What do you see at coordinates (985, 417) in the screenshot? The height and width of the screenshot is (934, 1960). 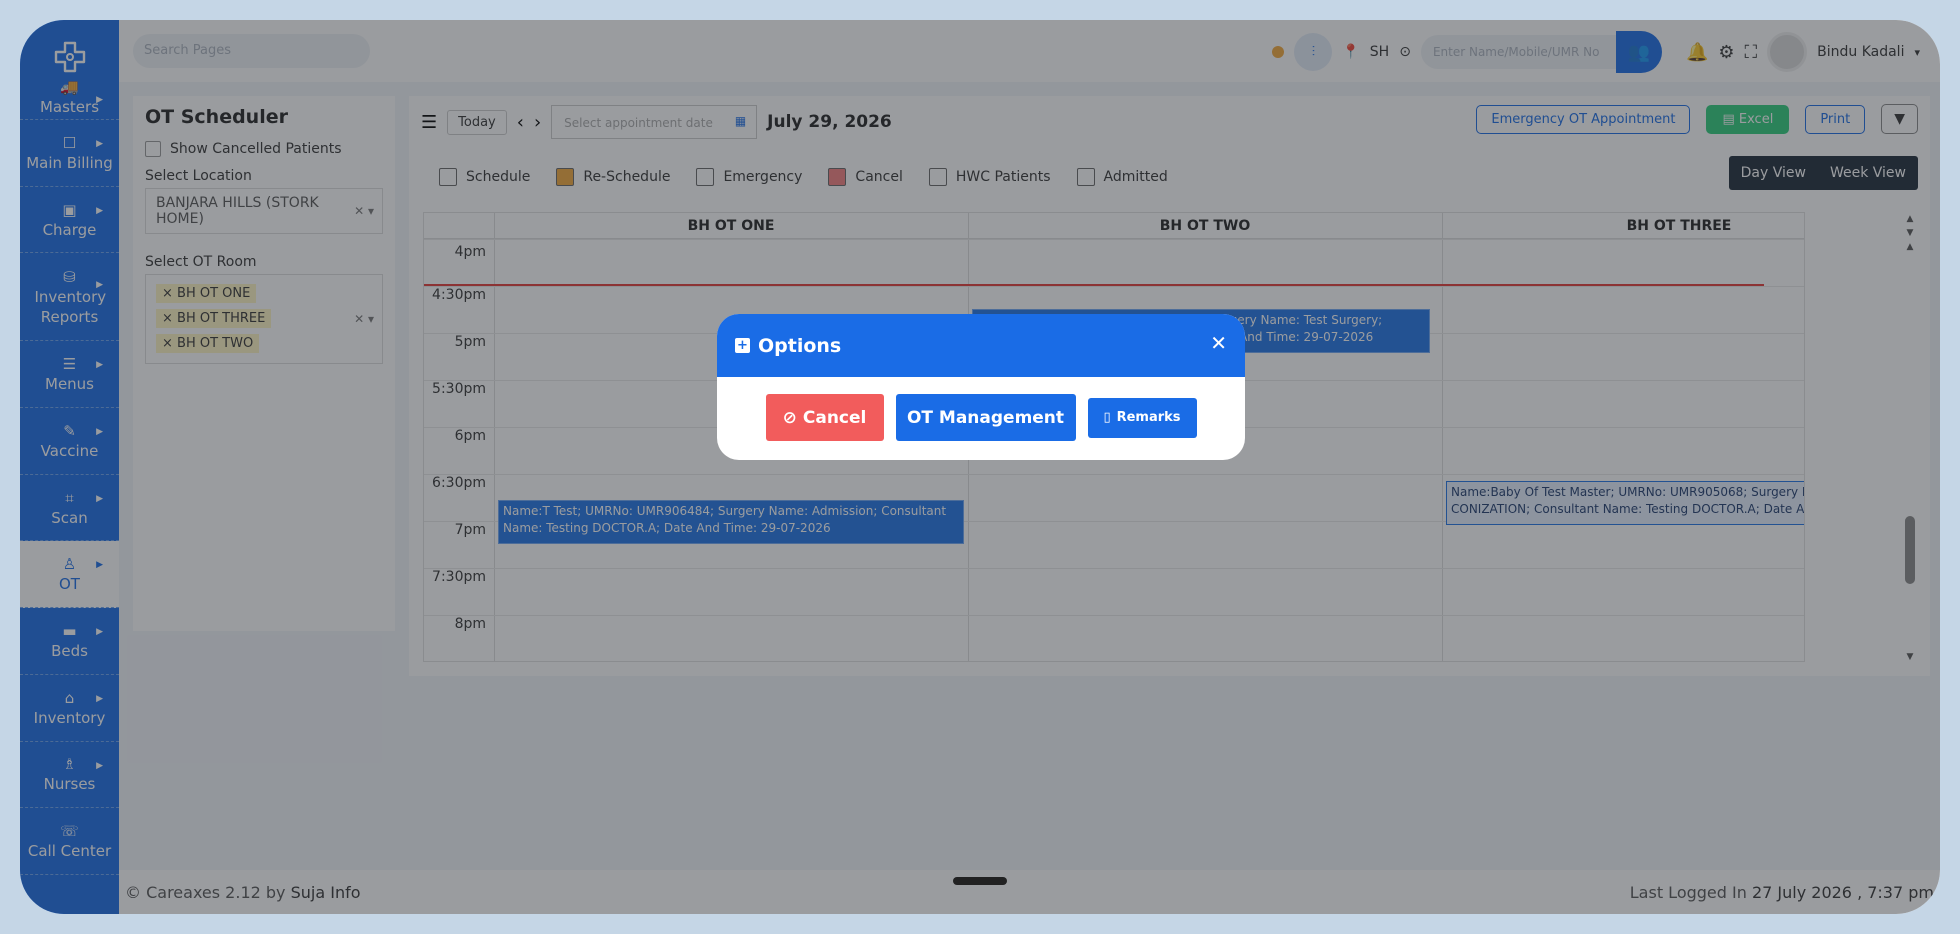 I see `ot-management-button: OT Management` at bounding box center [985, 417].